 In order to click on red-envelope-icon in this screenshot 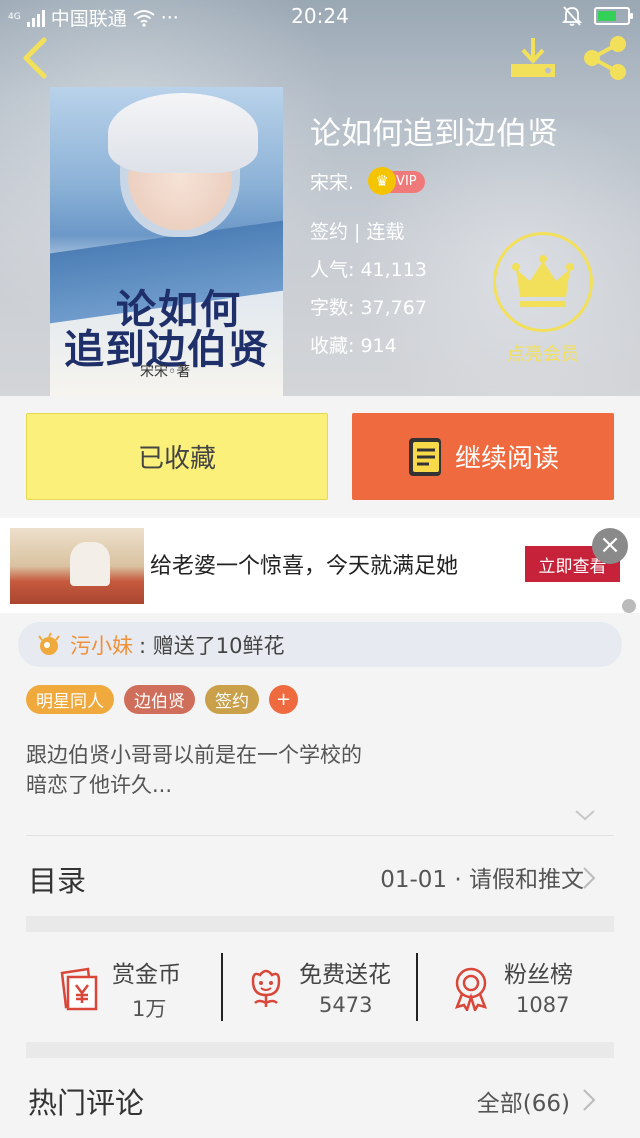, I will do `click(79, 989)`.